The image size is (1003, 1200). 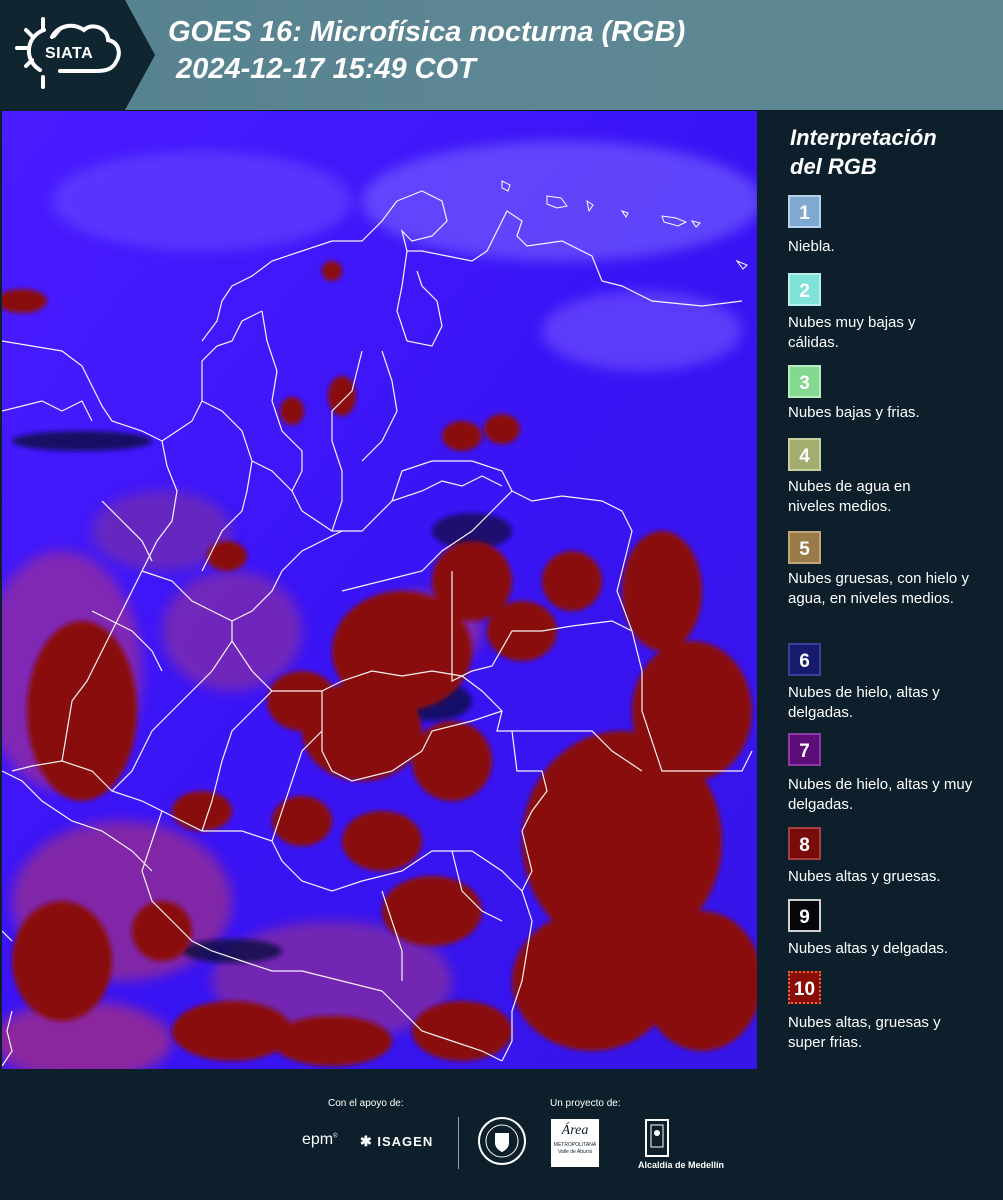 What do you see at coordinates (575, 1152) in the screenshot?
I see `area-sub2: Valle de Aburrá` at bounding box center [575, 1152].